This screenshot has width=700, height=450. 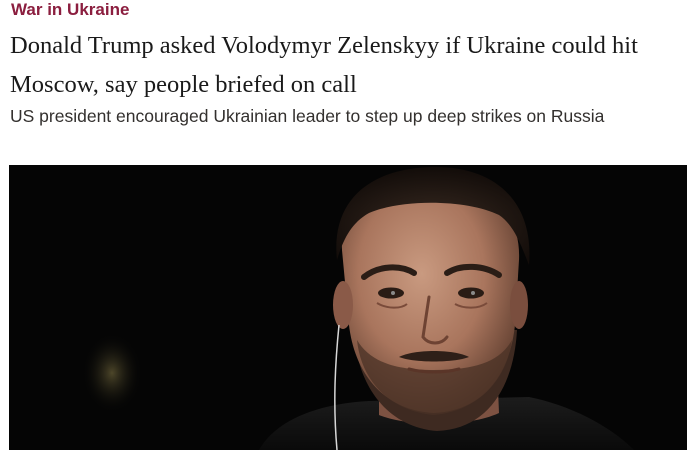 What do you see at coordinates (70, 9) in the screenshot?
I see `topic-link: War in Ukraine` at bounding box center [70, 9].